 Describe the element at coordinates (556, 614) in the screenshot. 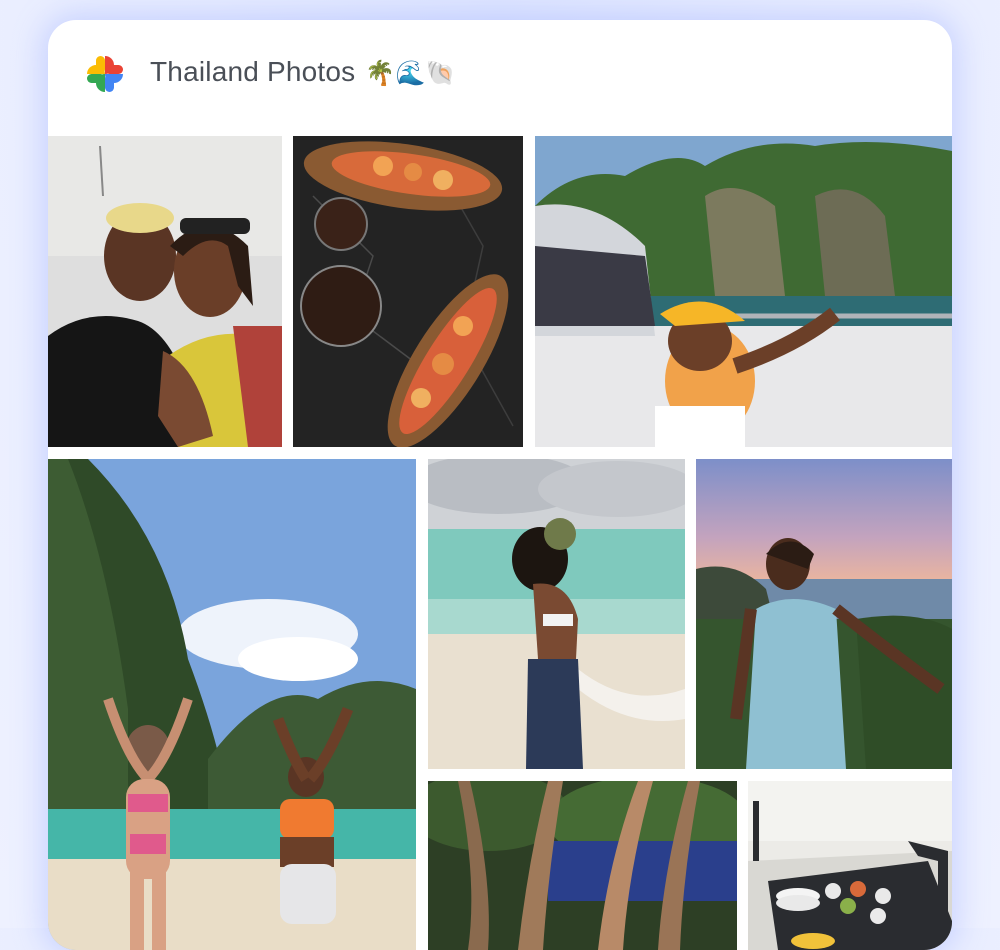

I see `photo-woman-drinking-coconut-on-beach` at that location.